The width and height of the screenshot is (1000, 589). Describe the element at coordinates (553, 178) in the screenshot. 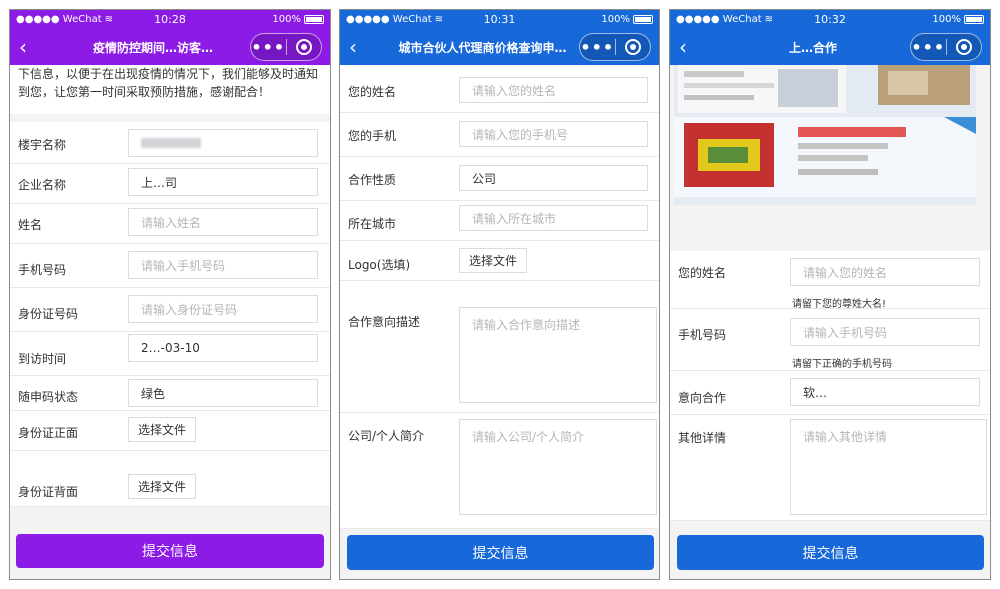

I see `cooperation-type-input: 公司` at that location.